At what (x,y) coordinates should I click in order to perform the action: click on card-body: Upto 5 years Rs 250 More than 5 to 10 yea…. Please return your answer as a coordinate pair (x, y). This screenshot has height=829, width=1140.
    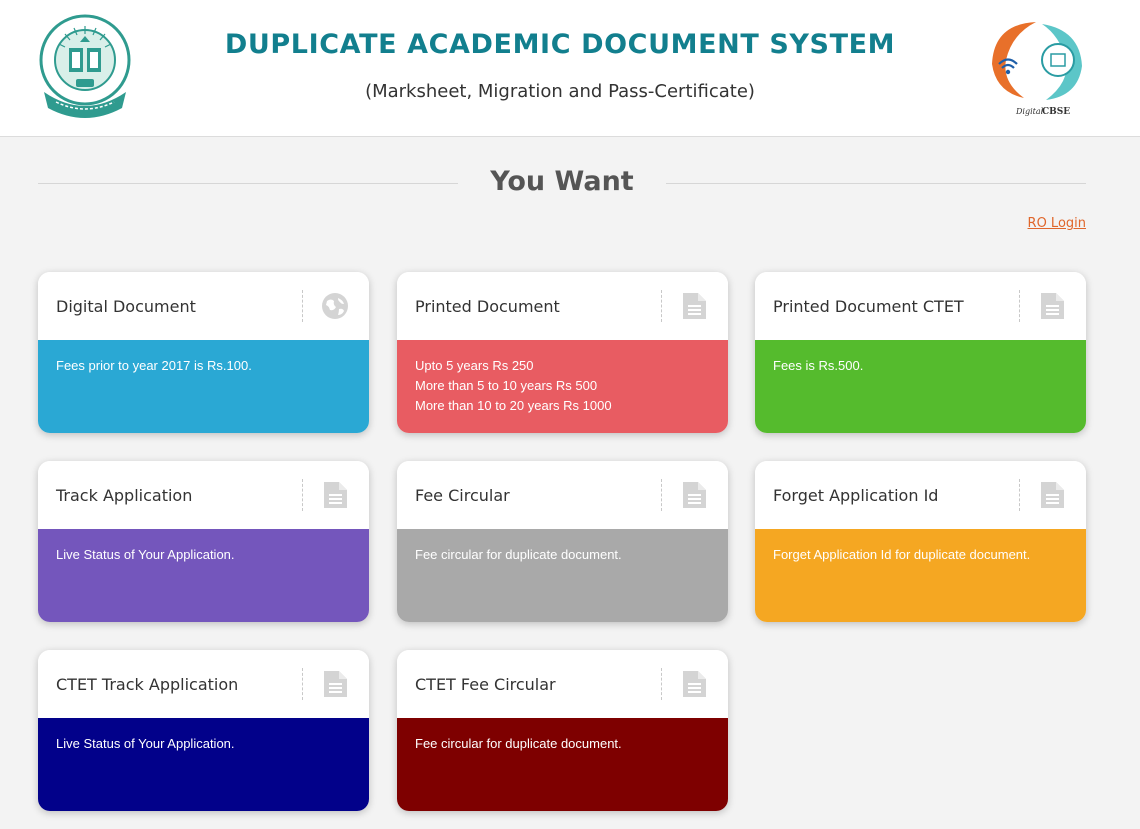
    Looking at the image, I should click on (562, 386).